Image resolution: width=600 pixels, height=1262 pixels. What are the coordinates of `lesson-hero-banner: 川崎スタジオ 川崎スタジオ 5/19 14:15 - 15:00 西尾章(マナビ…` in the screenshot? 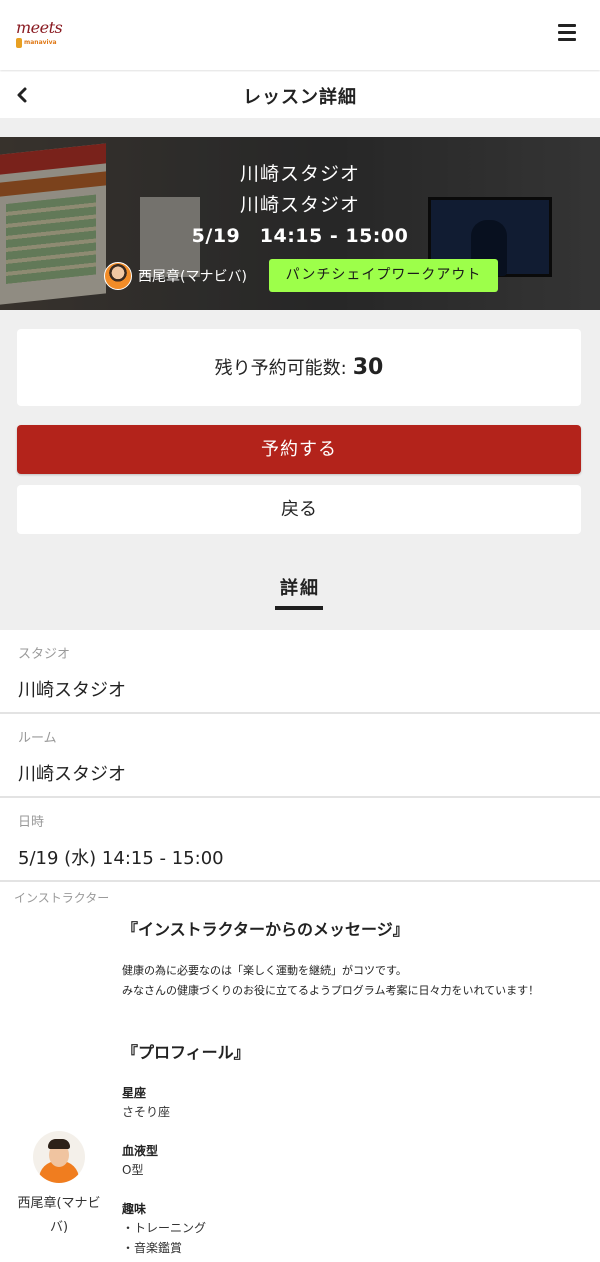 It's located at (300, 223).